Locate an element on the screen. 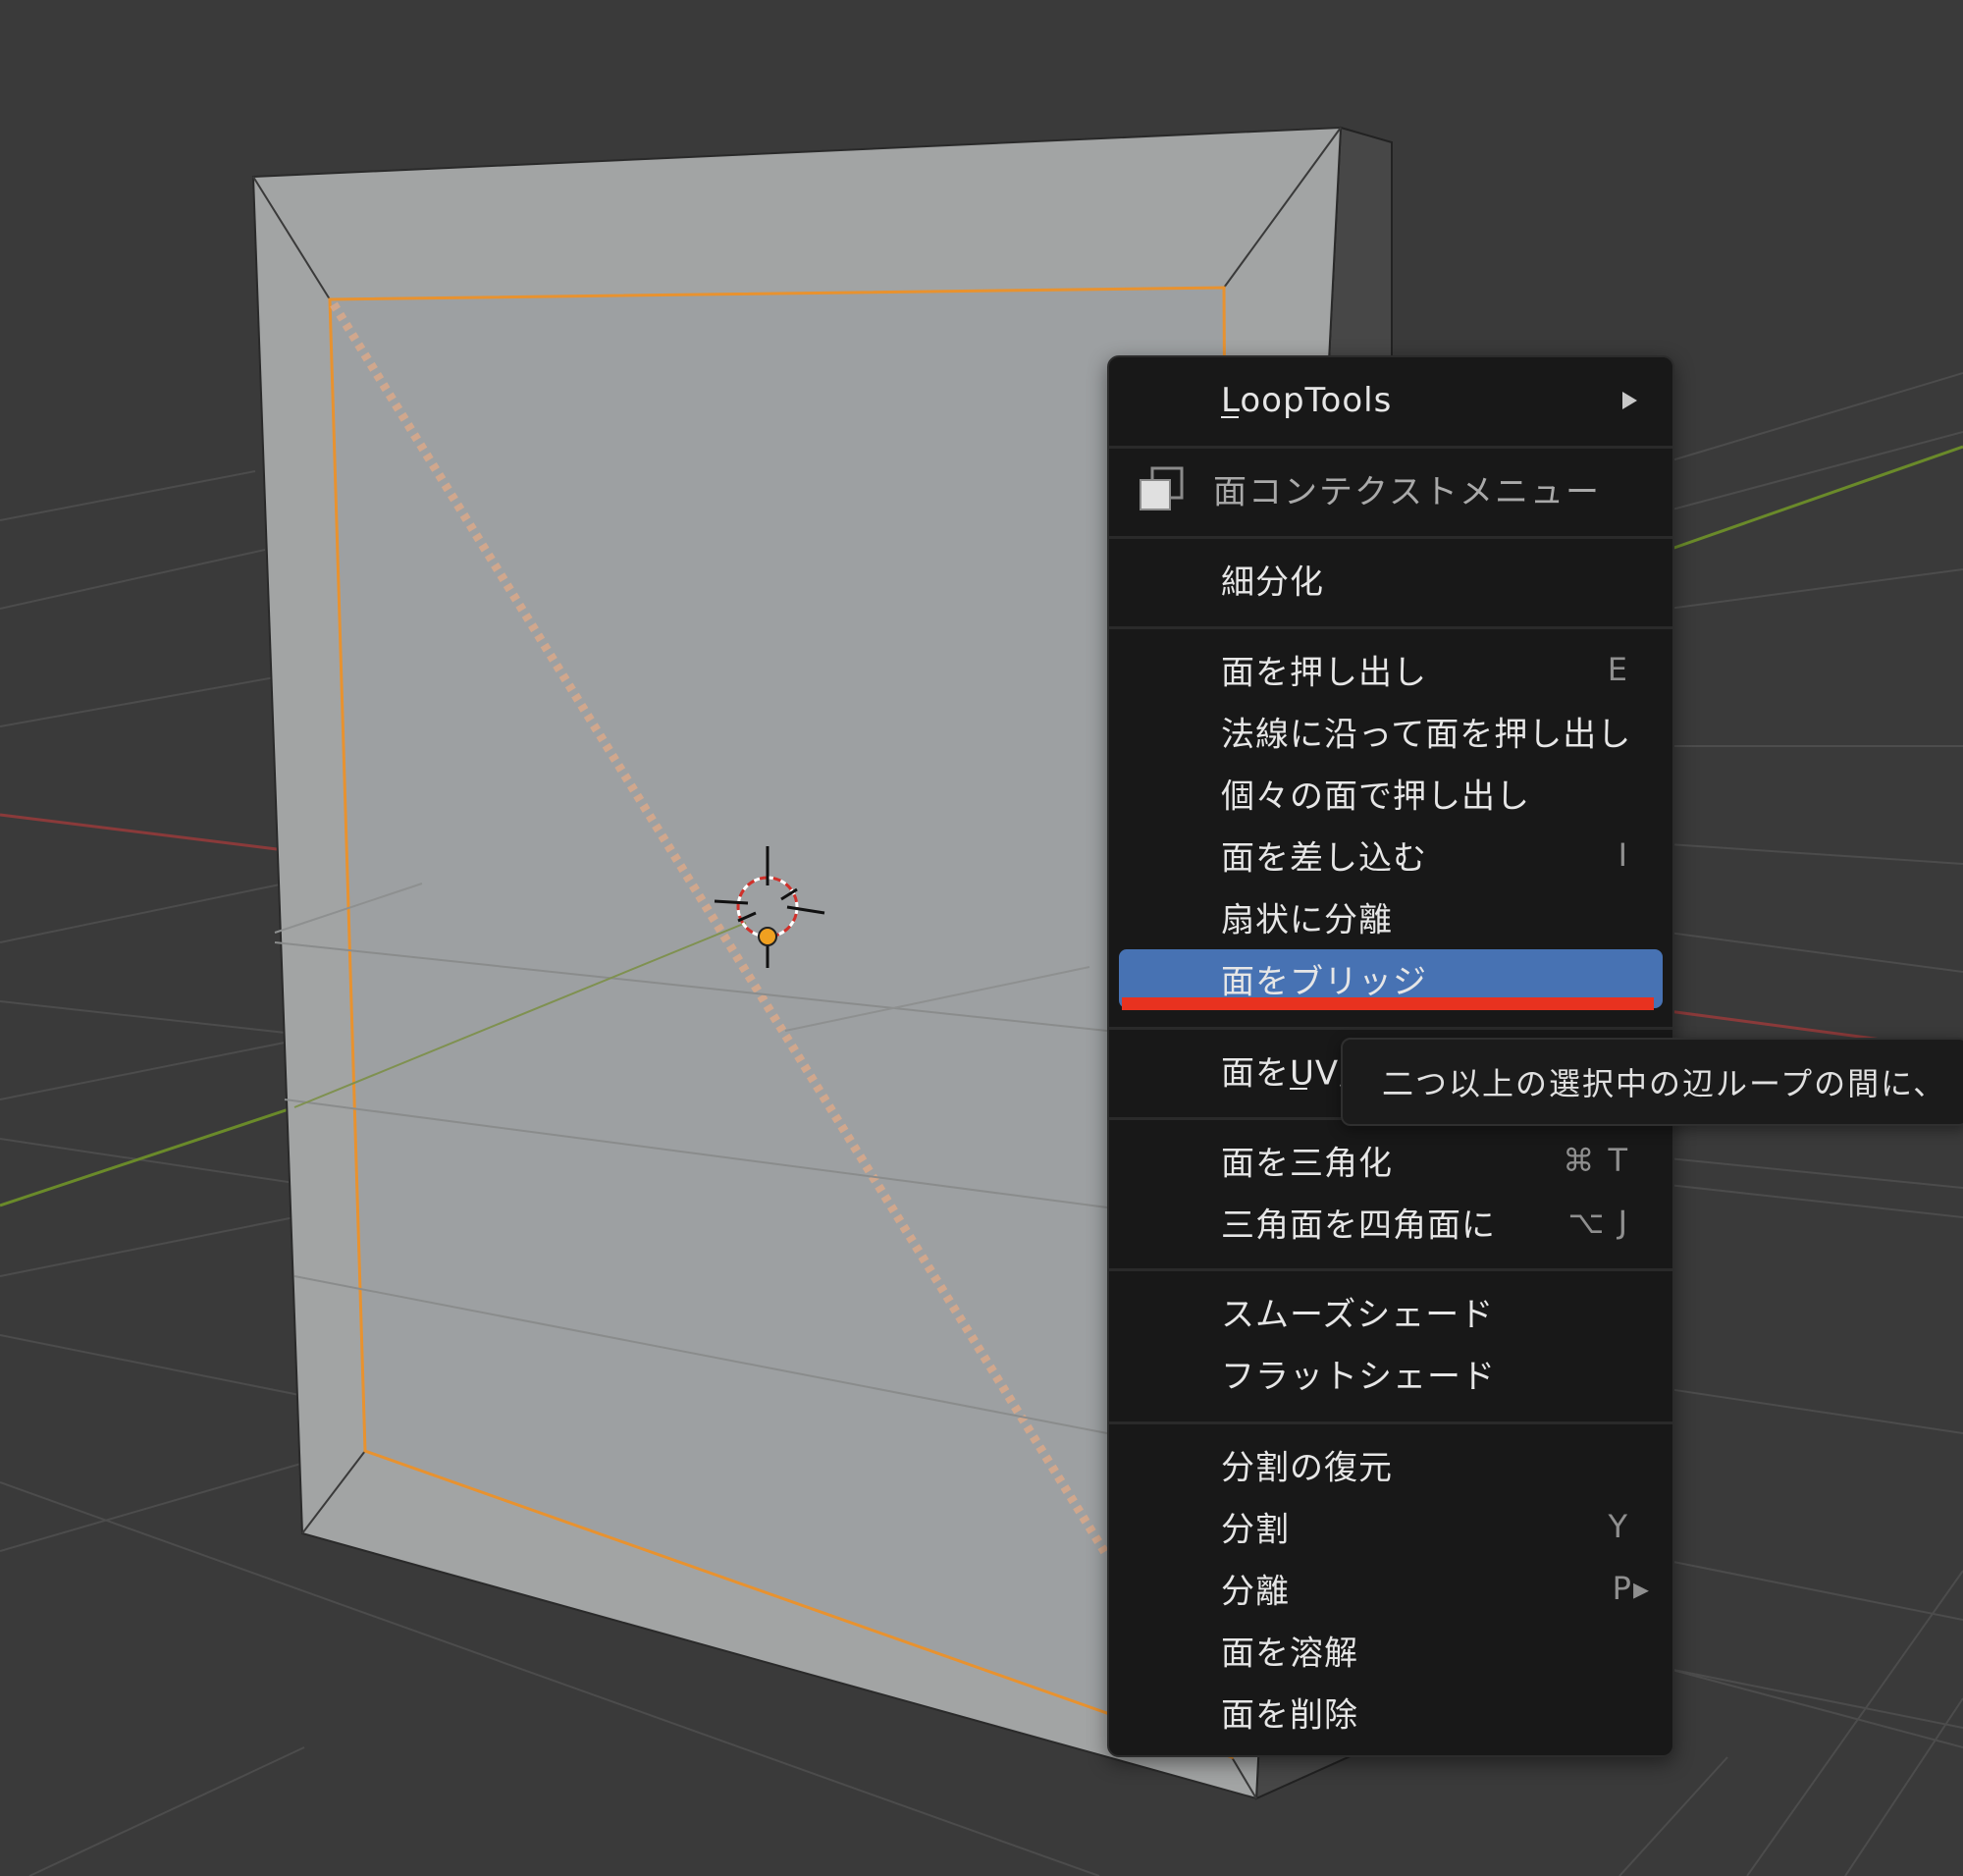 The width and height of the screenshot is (1963, 1876). menu-item-split: 分割 Y is located at coordinates (1391, 1526).